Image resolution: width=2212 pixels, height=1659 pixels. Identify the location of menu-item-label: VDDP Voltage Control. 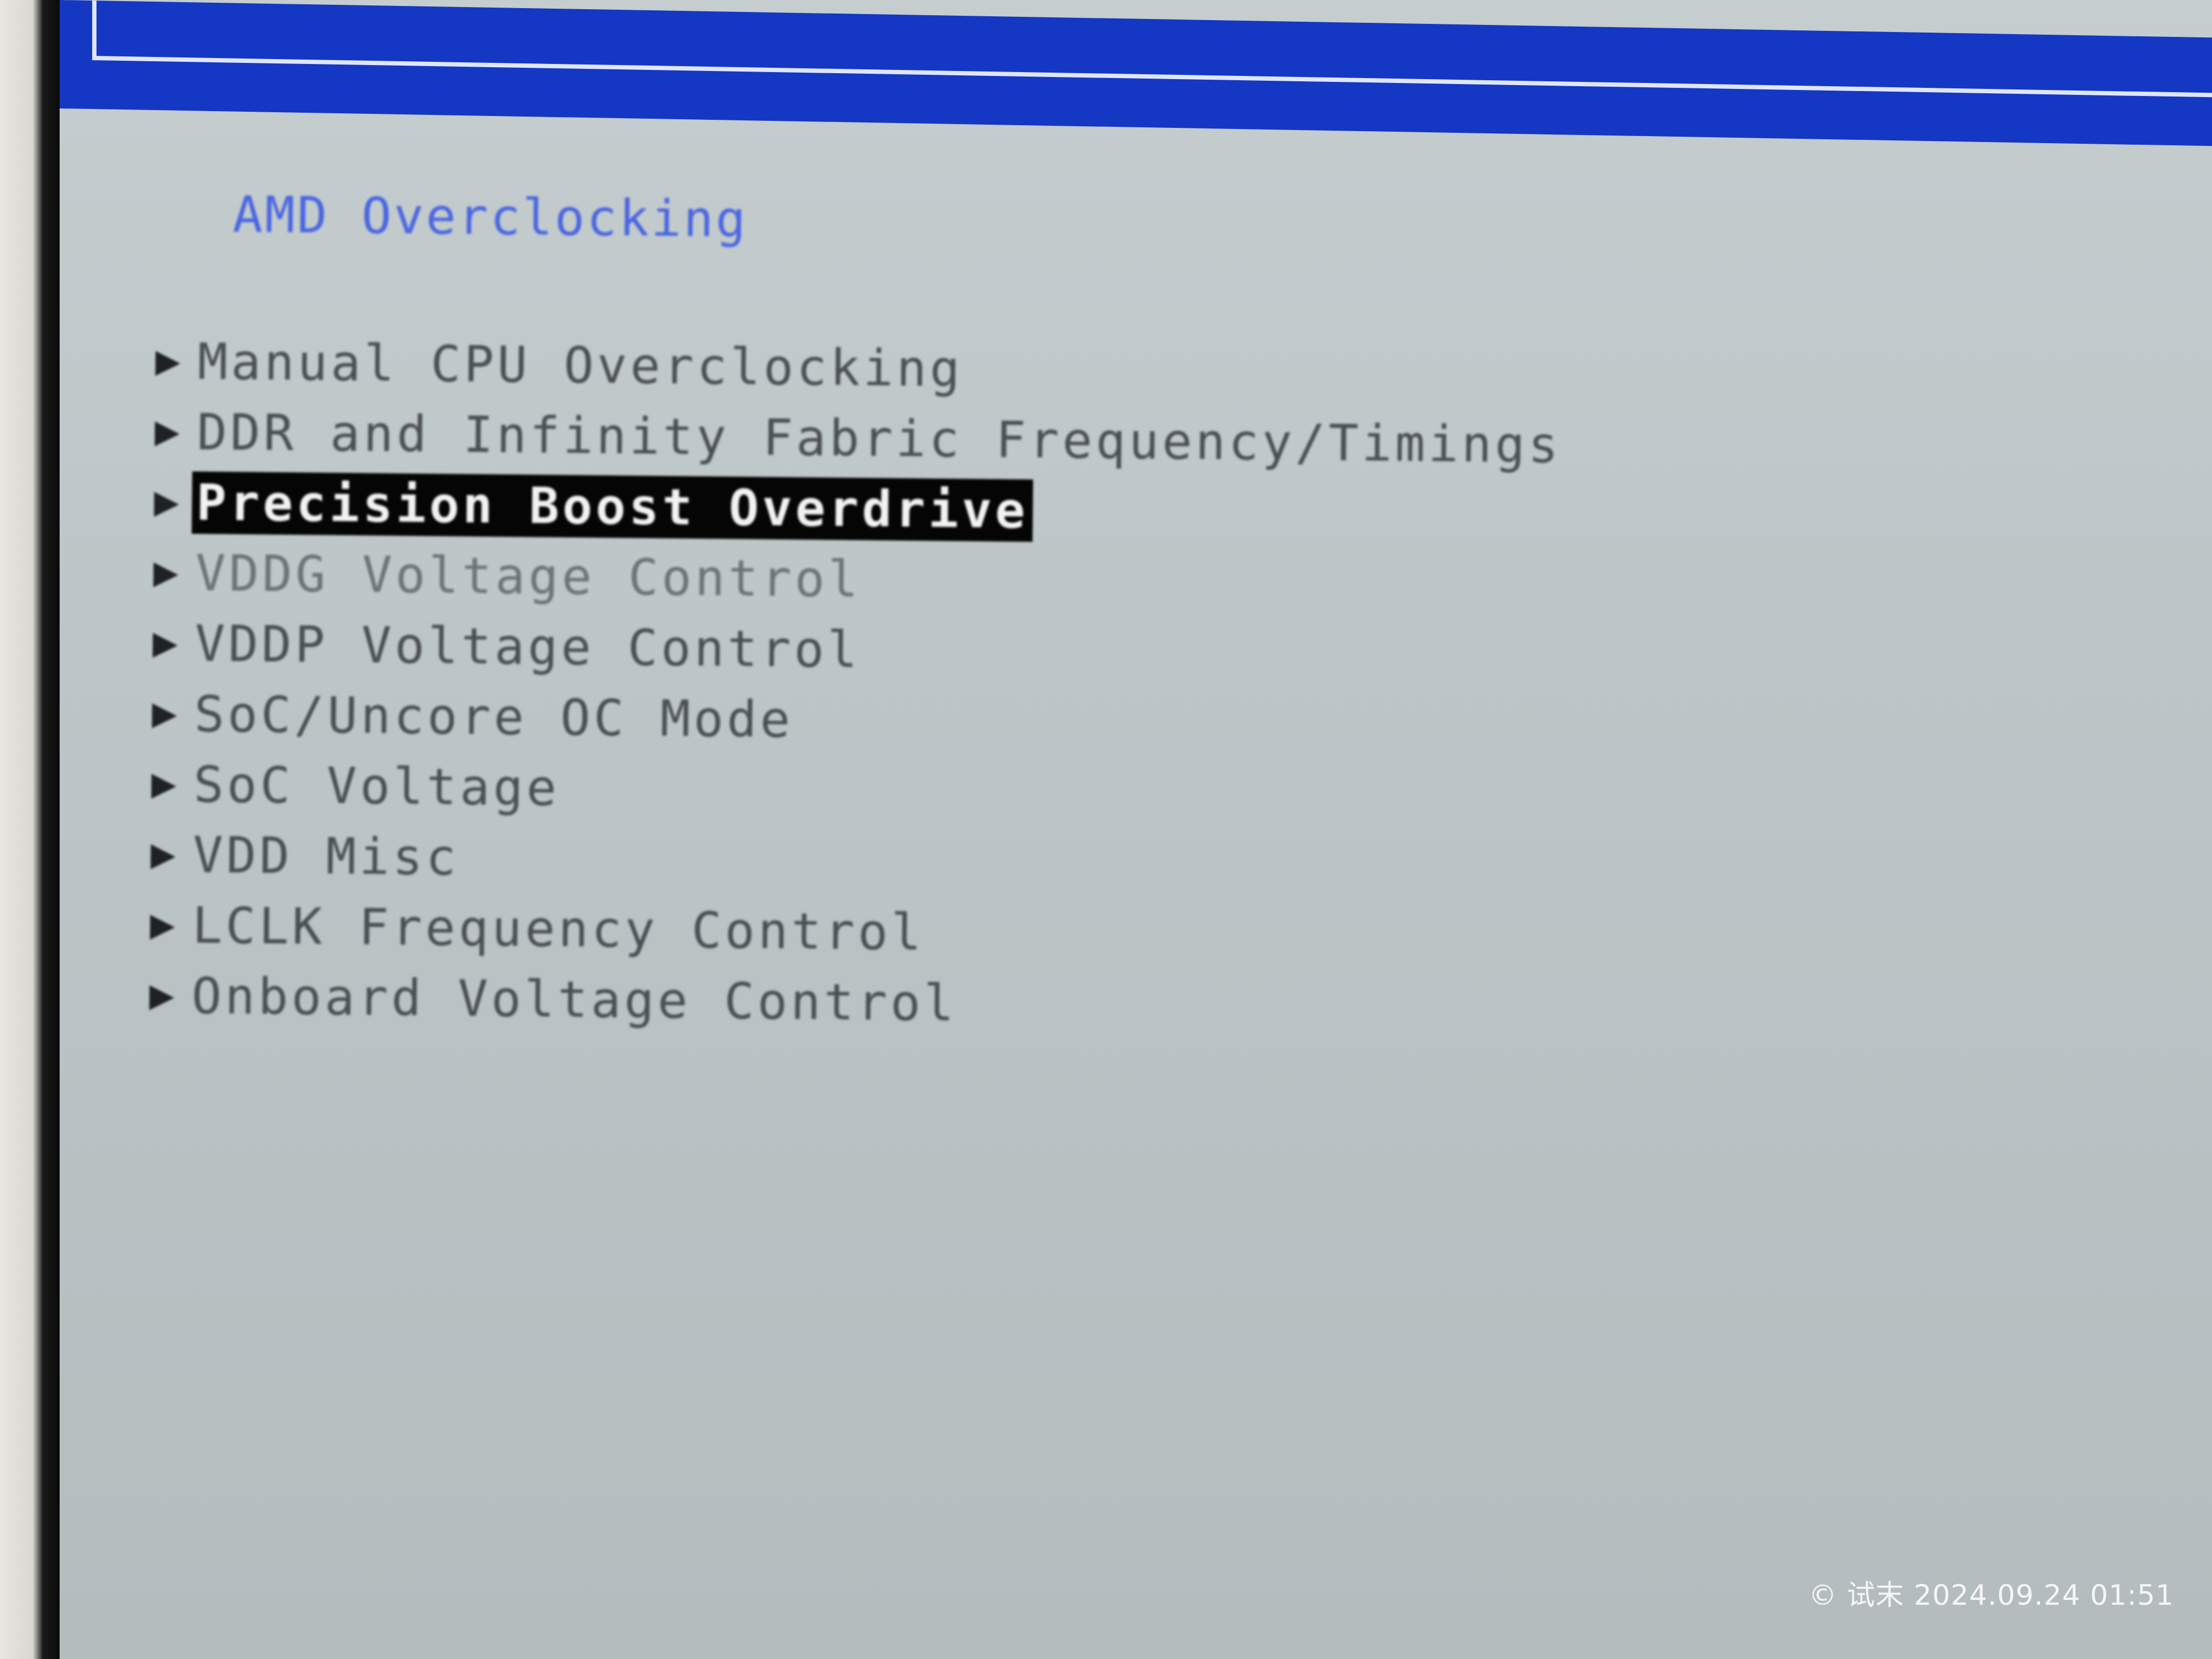
(528, 646).